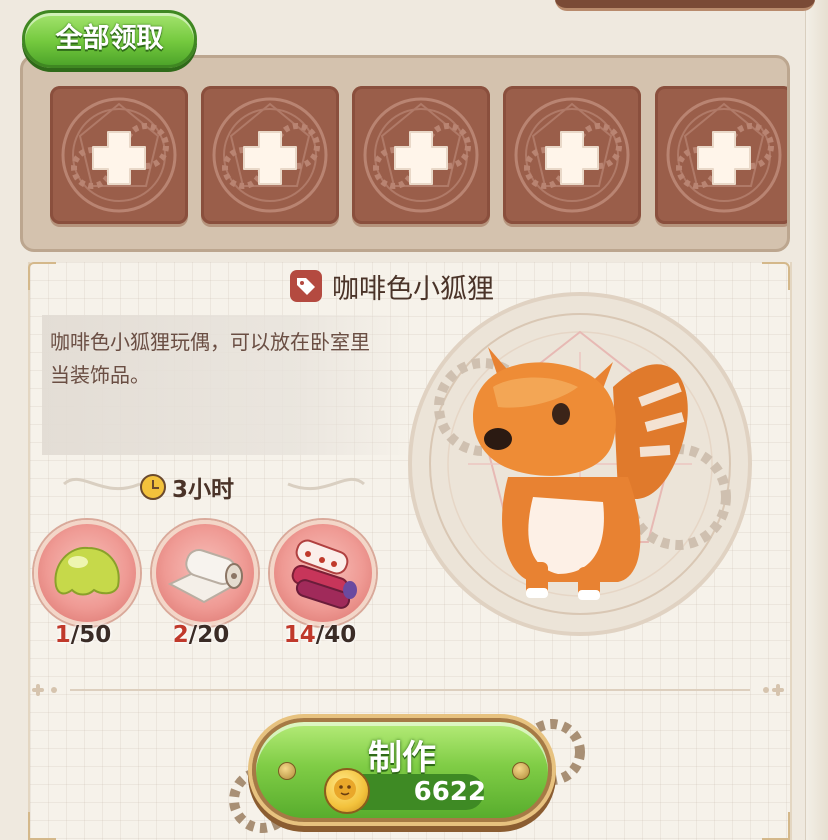  I want to click on fabric-roll-icon, so click(205, 576).